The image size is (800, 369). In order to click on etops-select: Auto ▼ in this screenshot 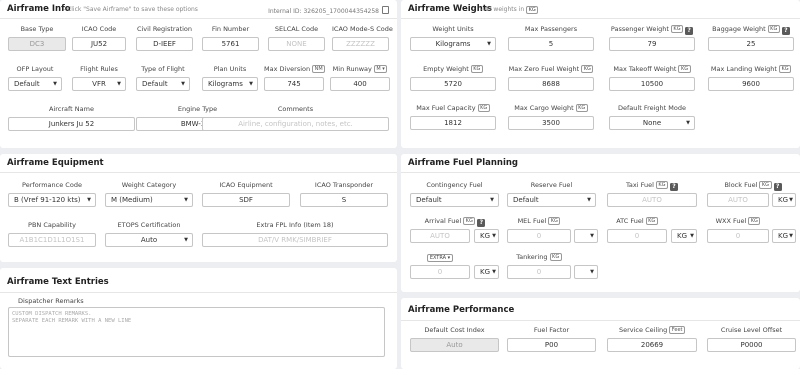, I will do `click(149, 240)`.